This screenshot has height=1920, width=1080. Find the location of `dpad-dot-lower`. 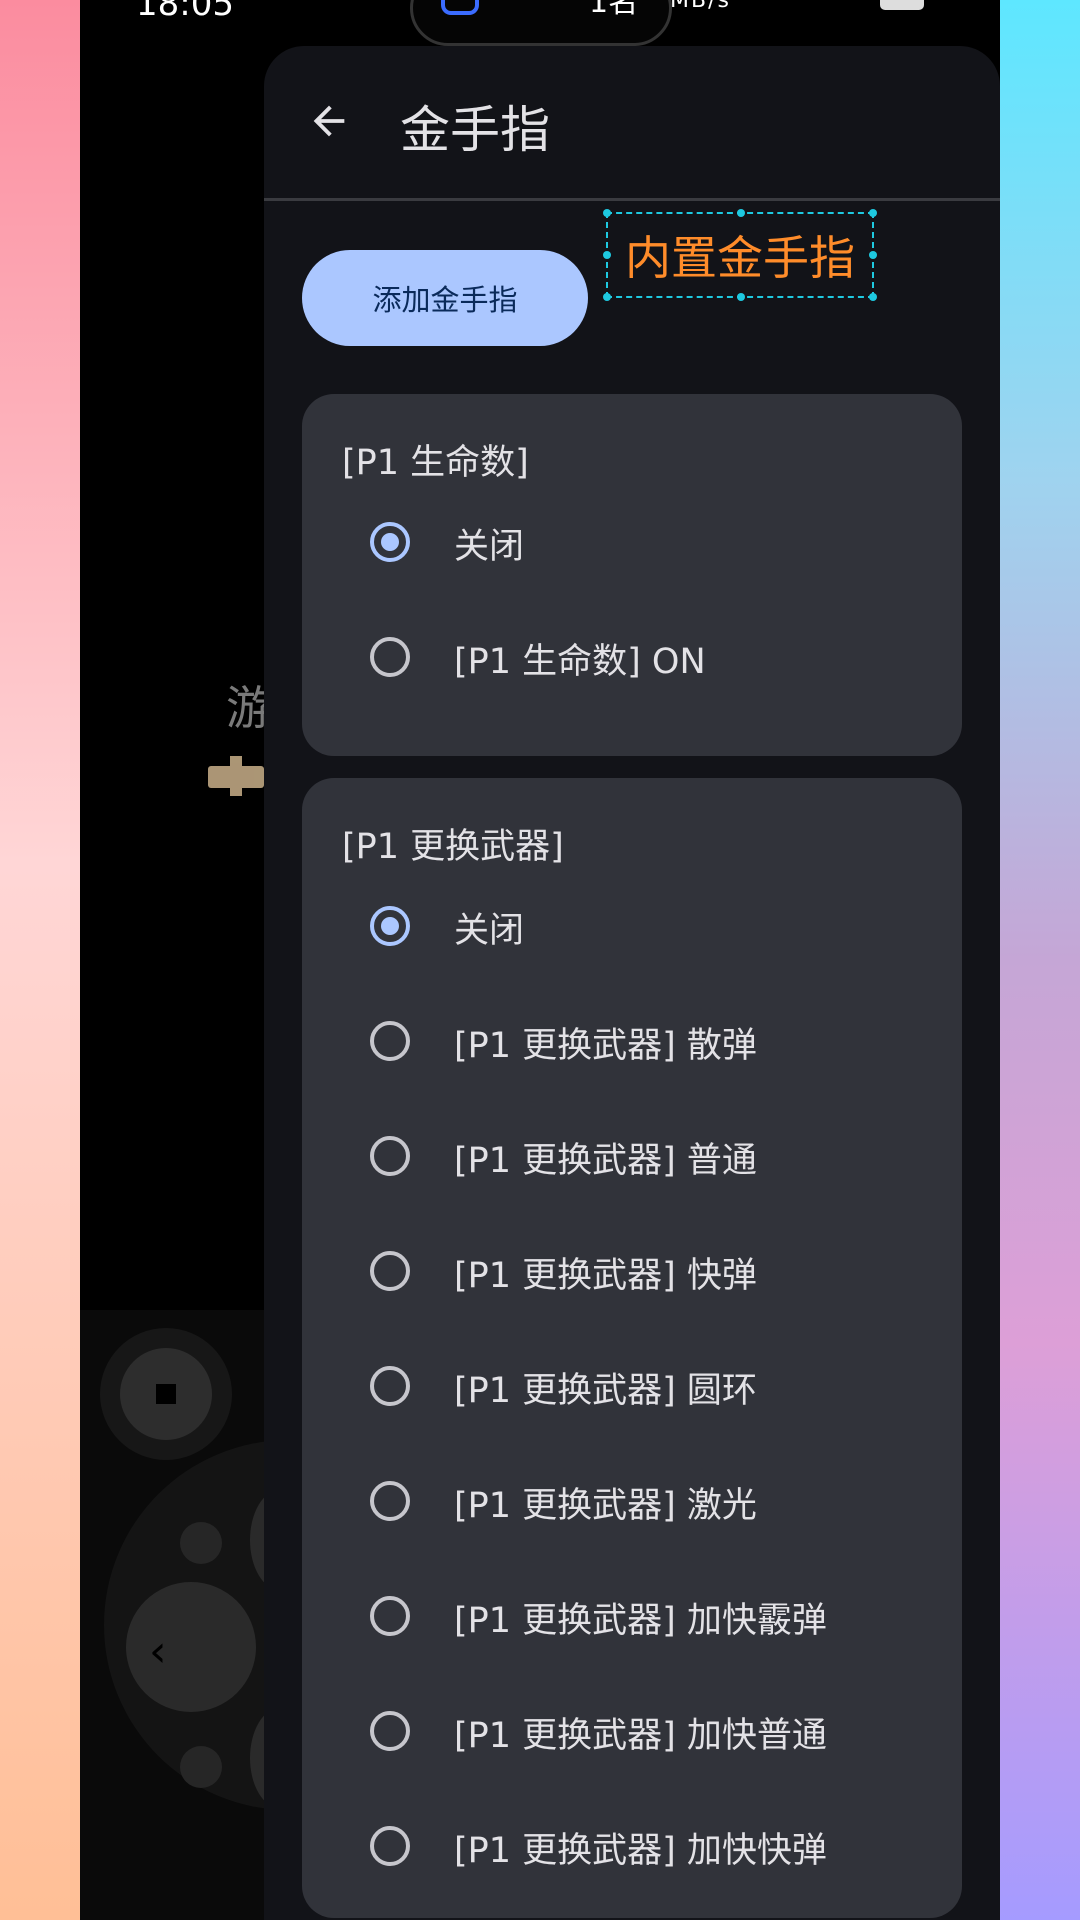

dpad-dot-lower is located at coordinates (201, 1767).